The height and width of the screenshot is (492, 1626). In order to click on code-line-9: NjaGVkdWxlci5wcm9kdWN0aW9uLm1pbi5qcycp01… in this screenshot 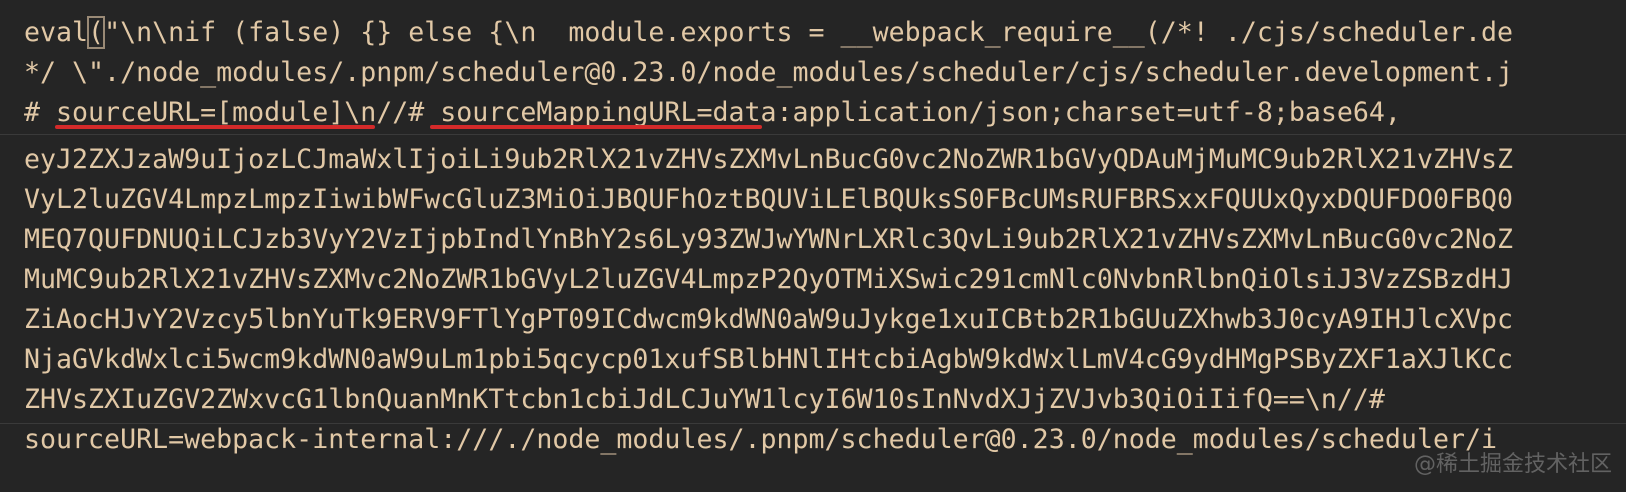, I will do `click(768, 360)`.